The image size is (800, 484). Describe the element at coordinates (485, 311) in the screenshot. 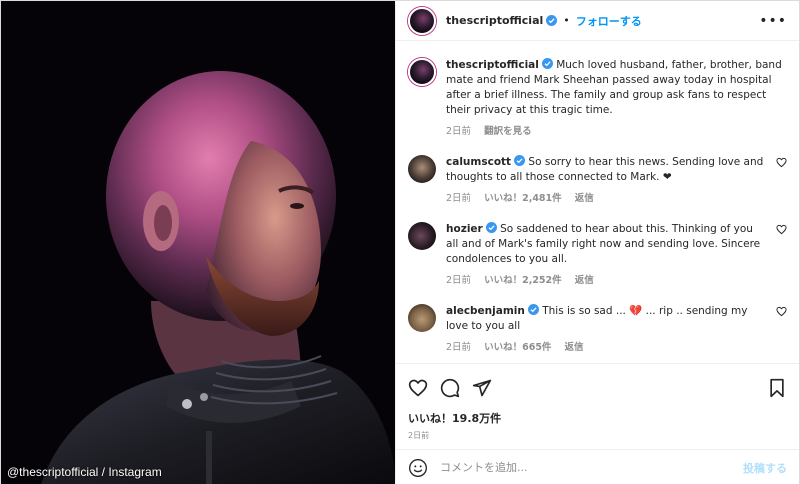

I see `comment-username: alecbenjamin` at that location.